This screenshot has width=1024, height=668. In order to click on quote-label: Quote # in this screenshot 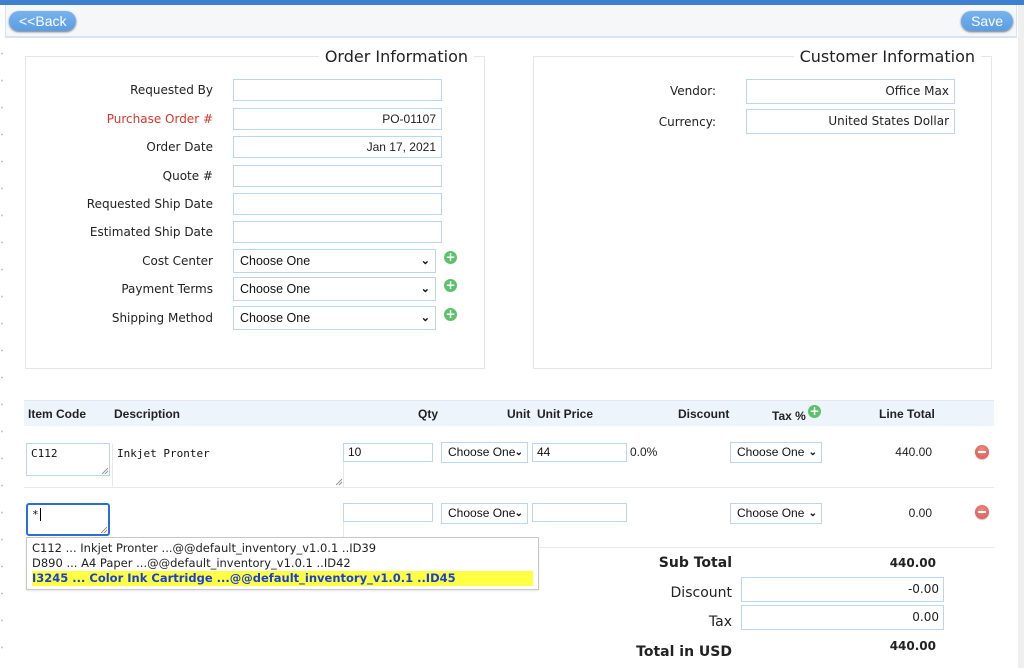, I will do `click(187, 176)`.